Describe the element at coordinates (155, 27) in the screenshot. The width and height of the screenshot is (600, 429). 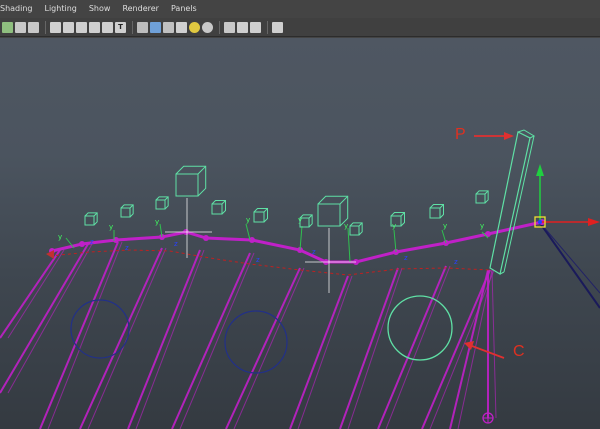
I see `smooth-shade-icon` at that location.